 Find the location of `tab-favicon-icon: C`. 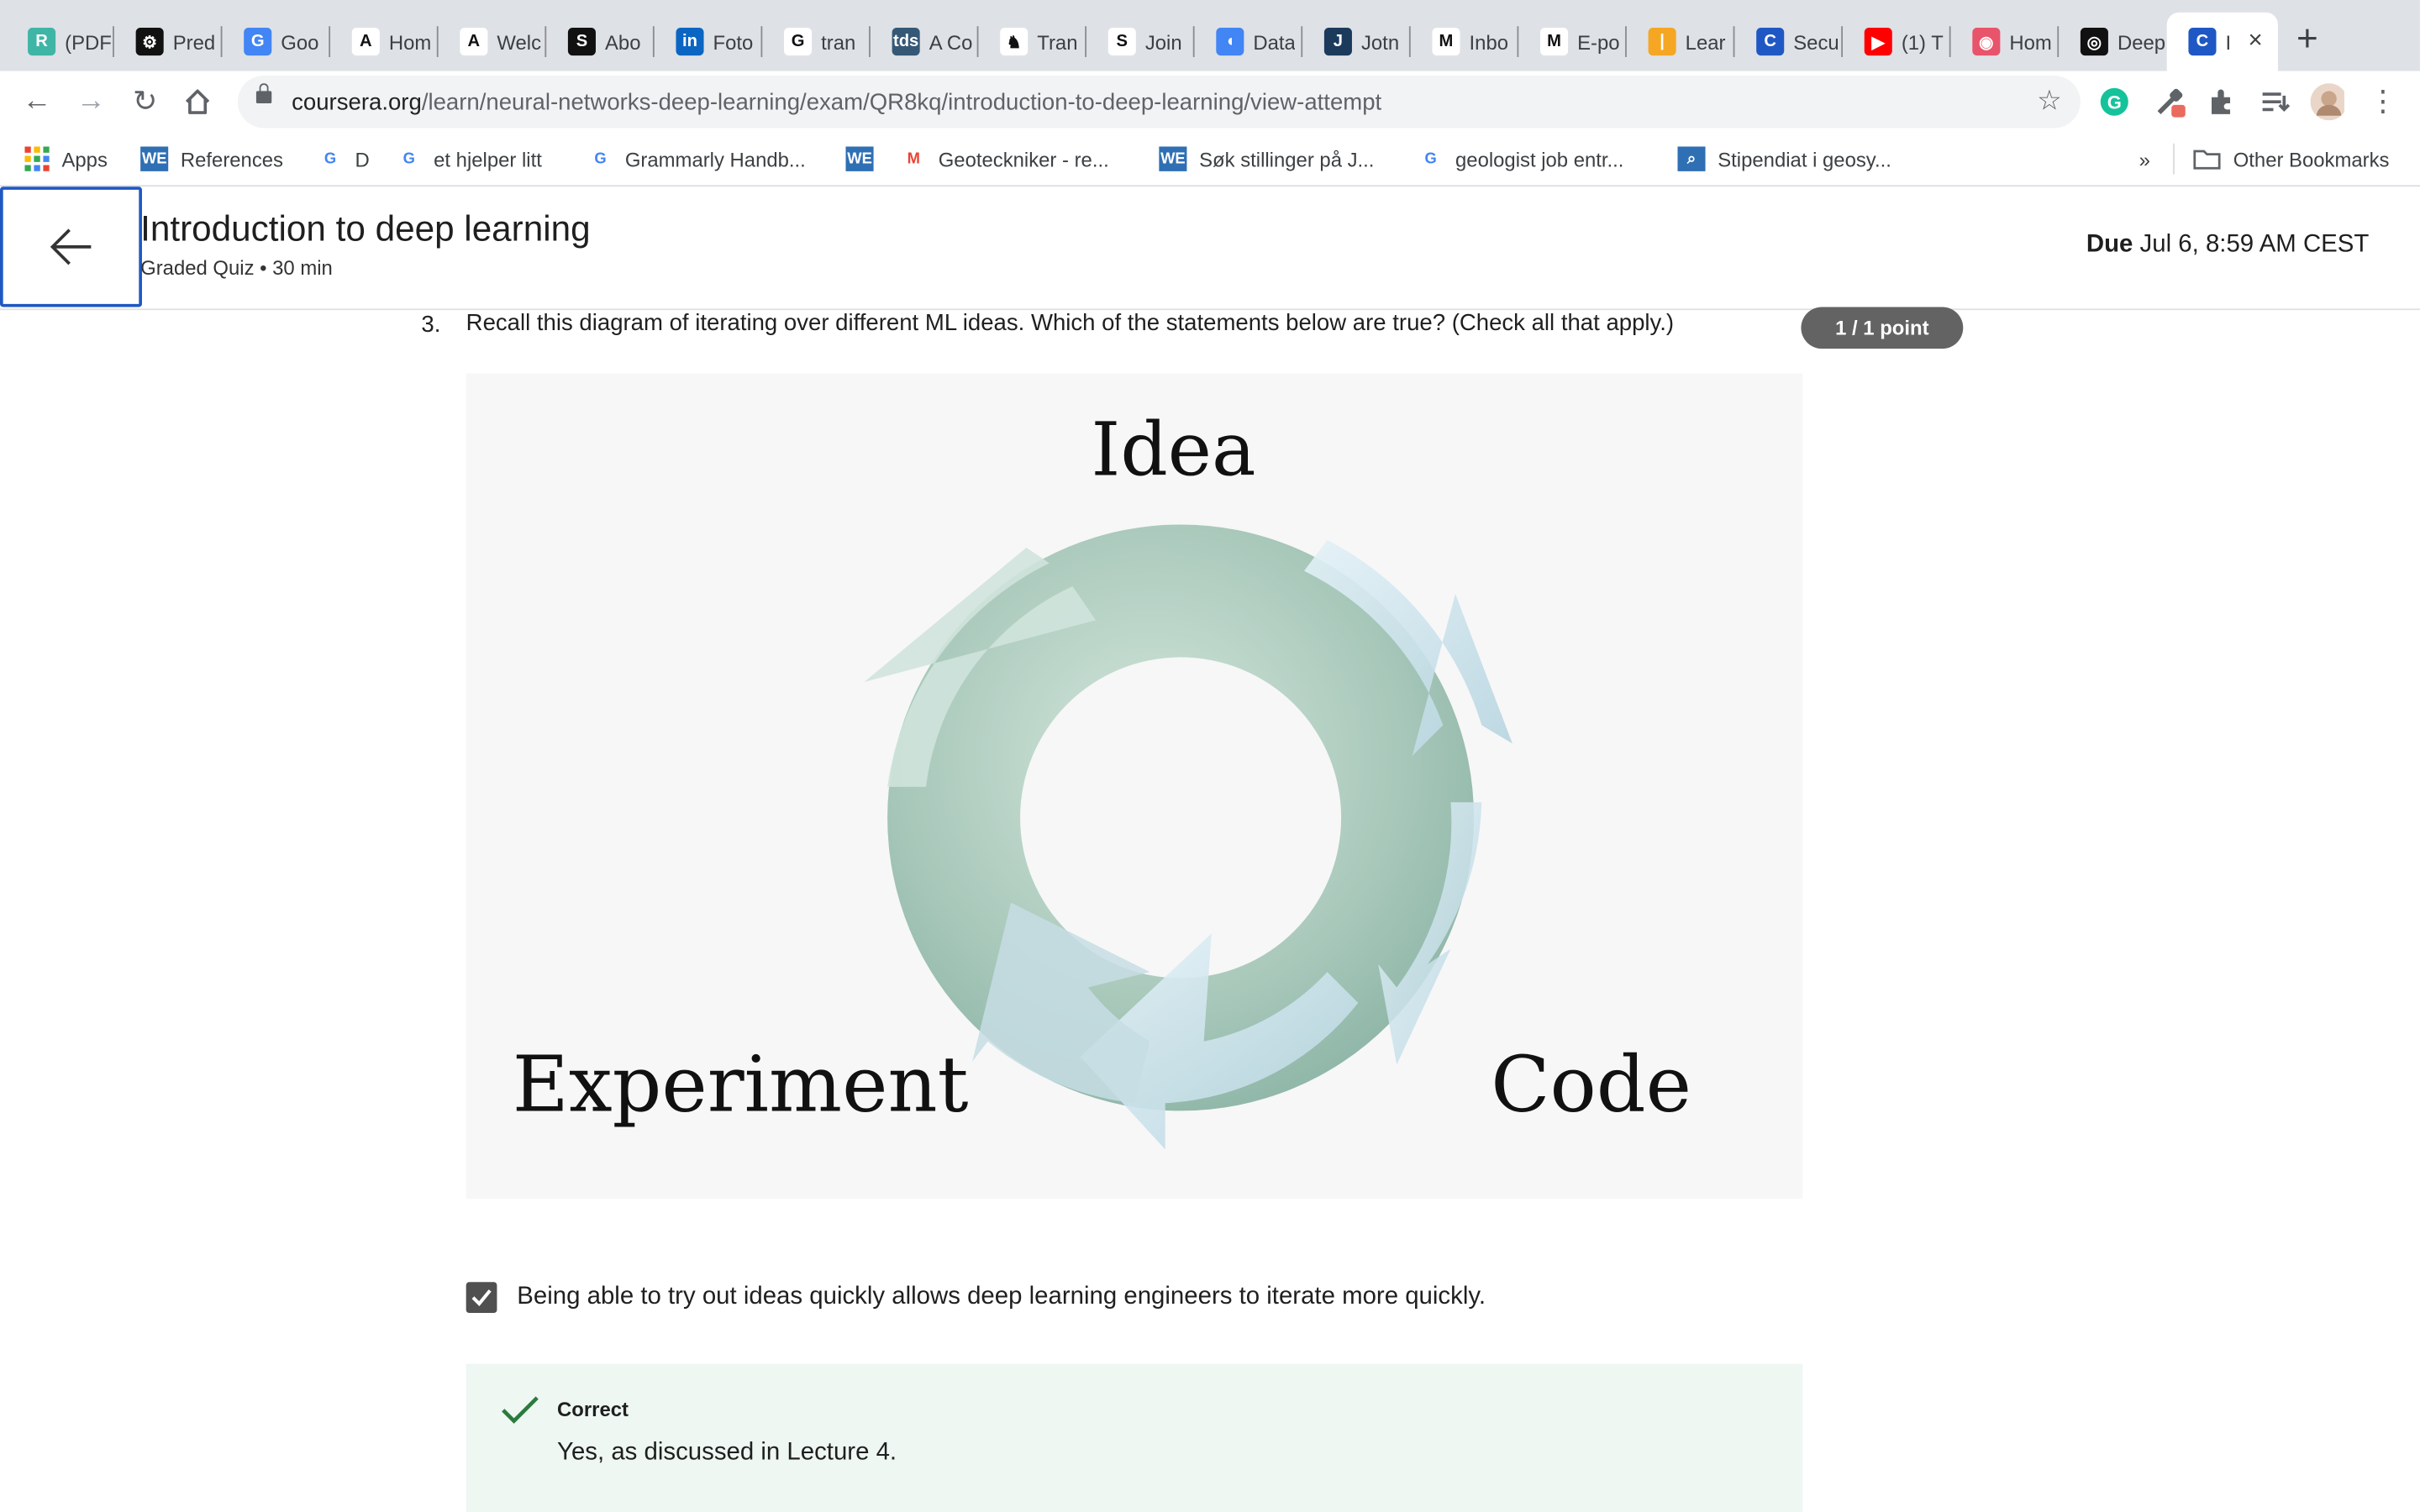

tab-favicon-icon: C is located at coordinates (2203, 42).